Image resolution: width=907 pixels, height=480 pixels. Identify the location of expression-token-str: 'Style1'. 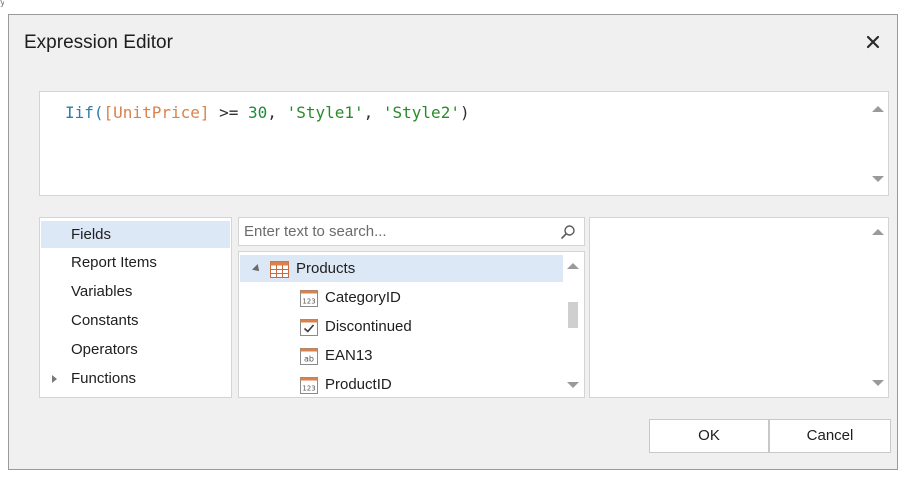
(325, 112).